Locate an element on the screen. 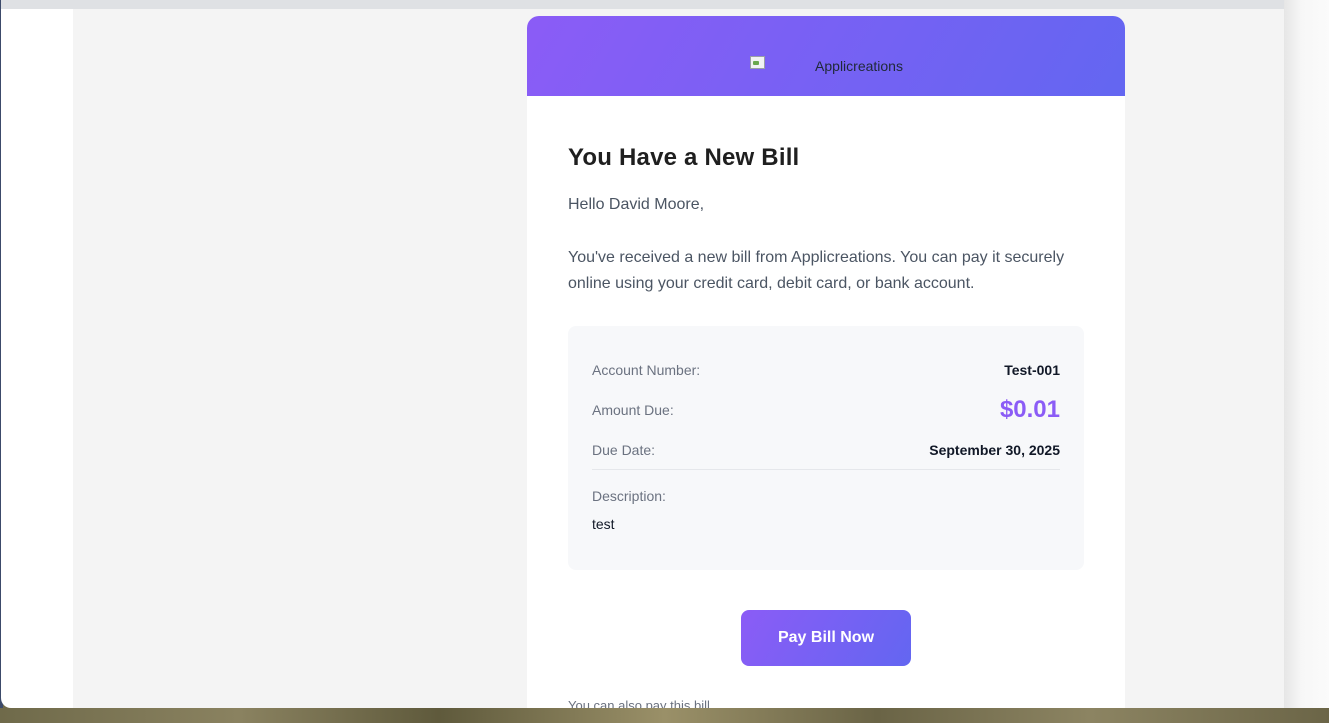  right-window-edge is located at coordinates (1306, 354).